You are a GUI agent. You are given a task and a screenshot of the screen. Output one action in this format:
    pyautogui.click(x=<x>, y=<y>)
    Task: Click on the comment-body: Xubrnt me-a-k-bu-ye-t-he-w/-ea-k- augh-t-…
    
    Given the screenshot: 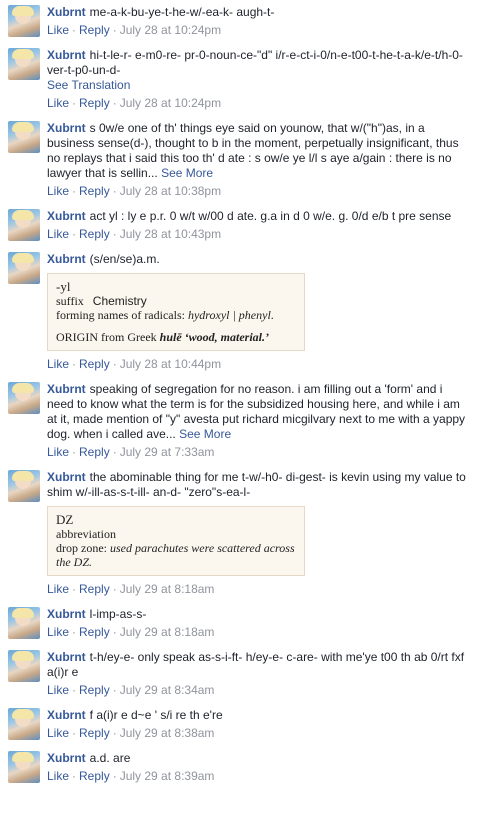 What is the action you would take?
    pyautogui.click(x=259, y=21)
    